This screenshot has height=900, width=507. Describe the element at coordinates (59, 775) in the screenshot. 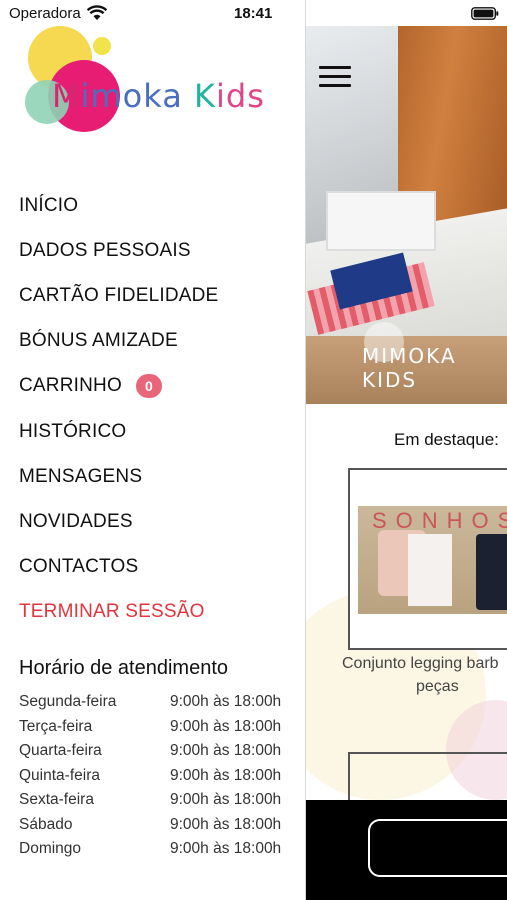

I see `hours-day: Quinta-feira` at that location.